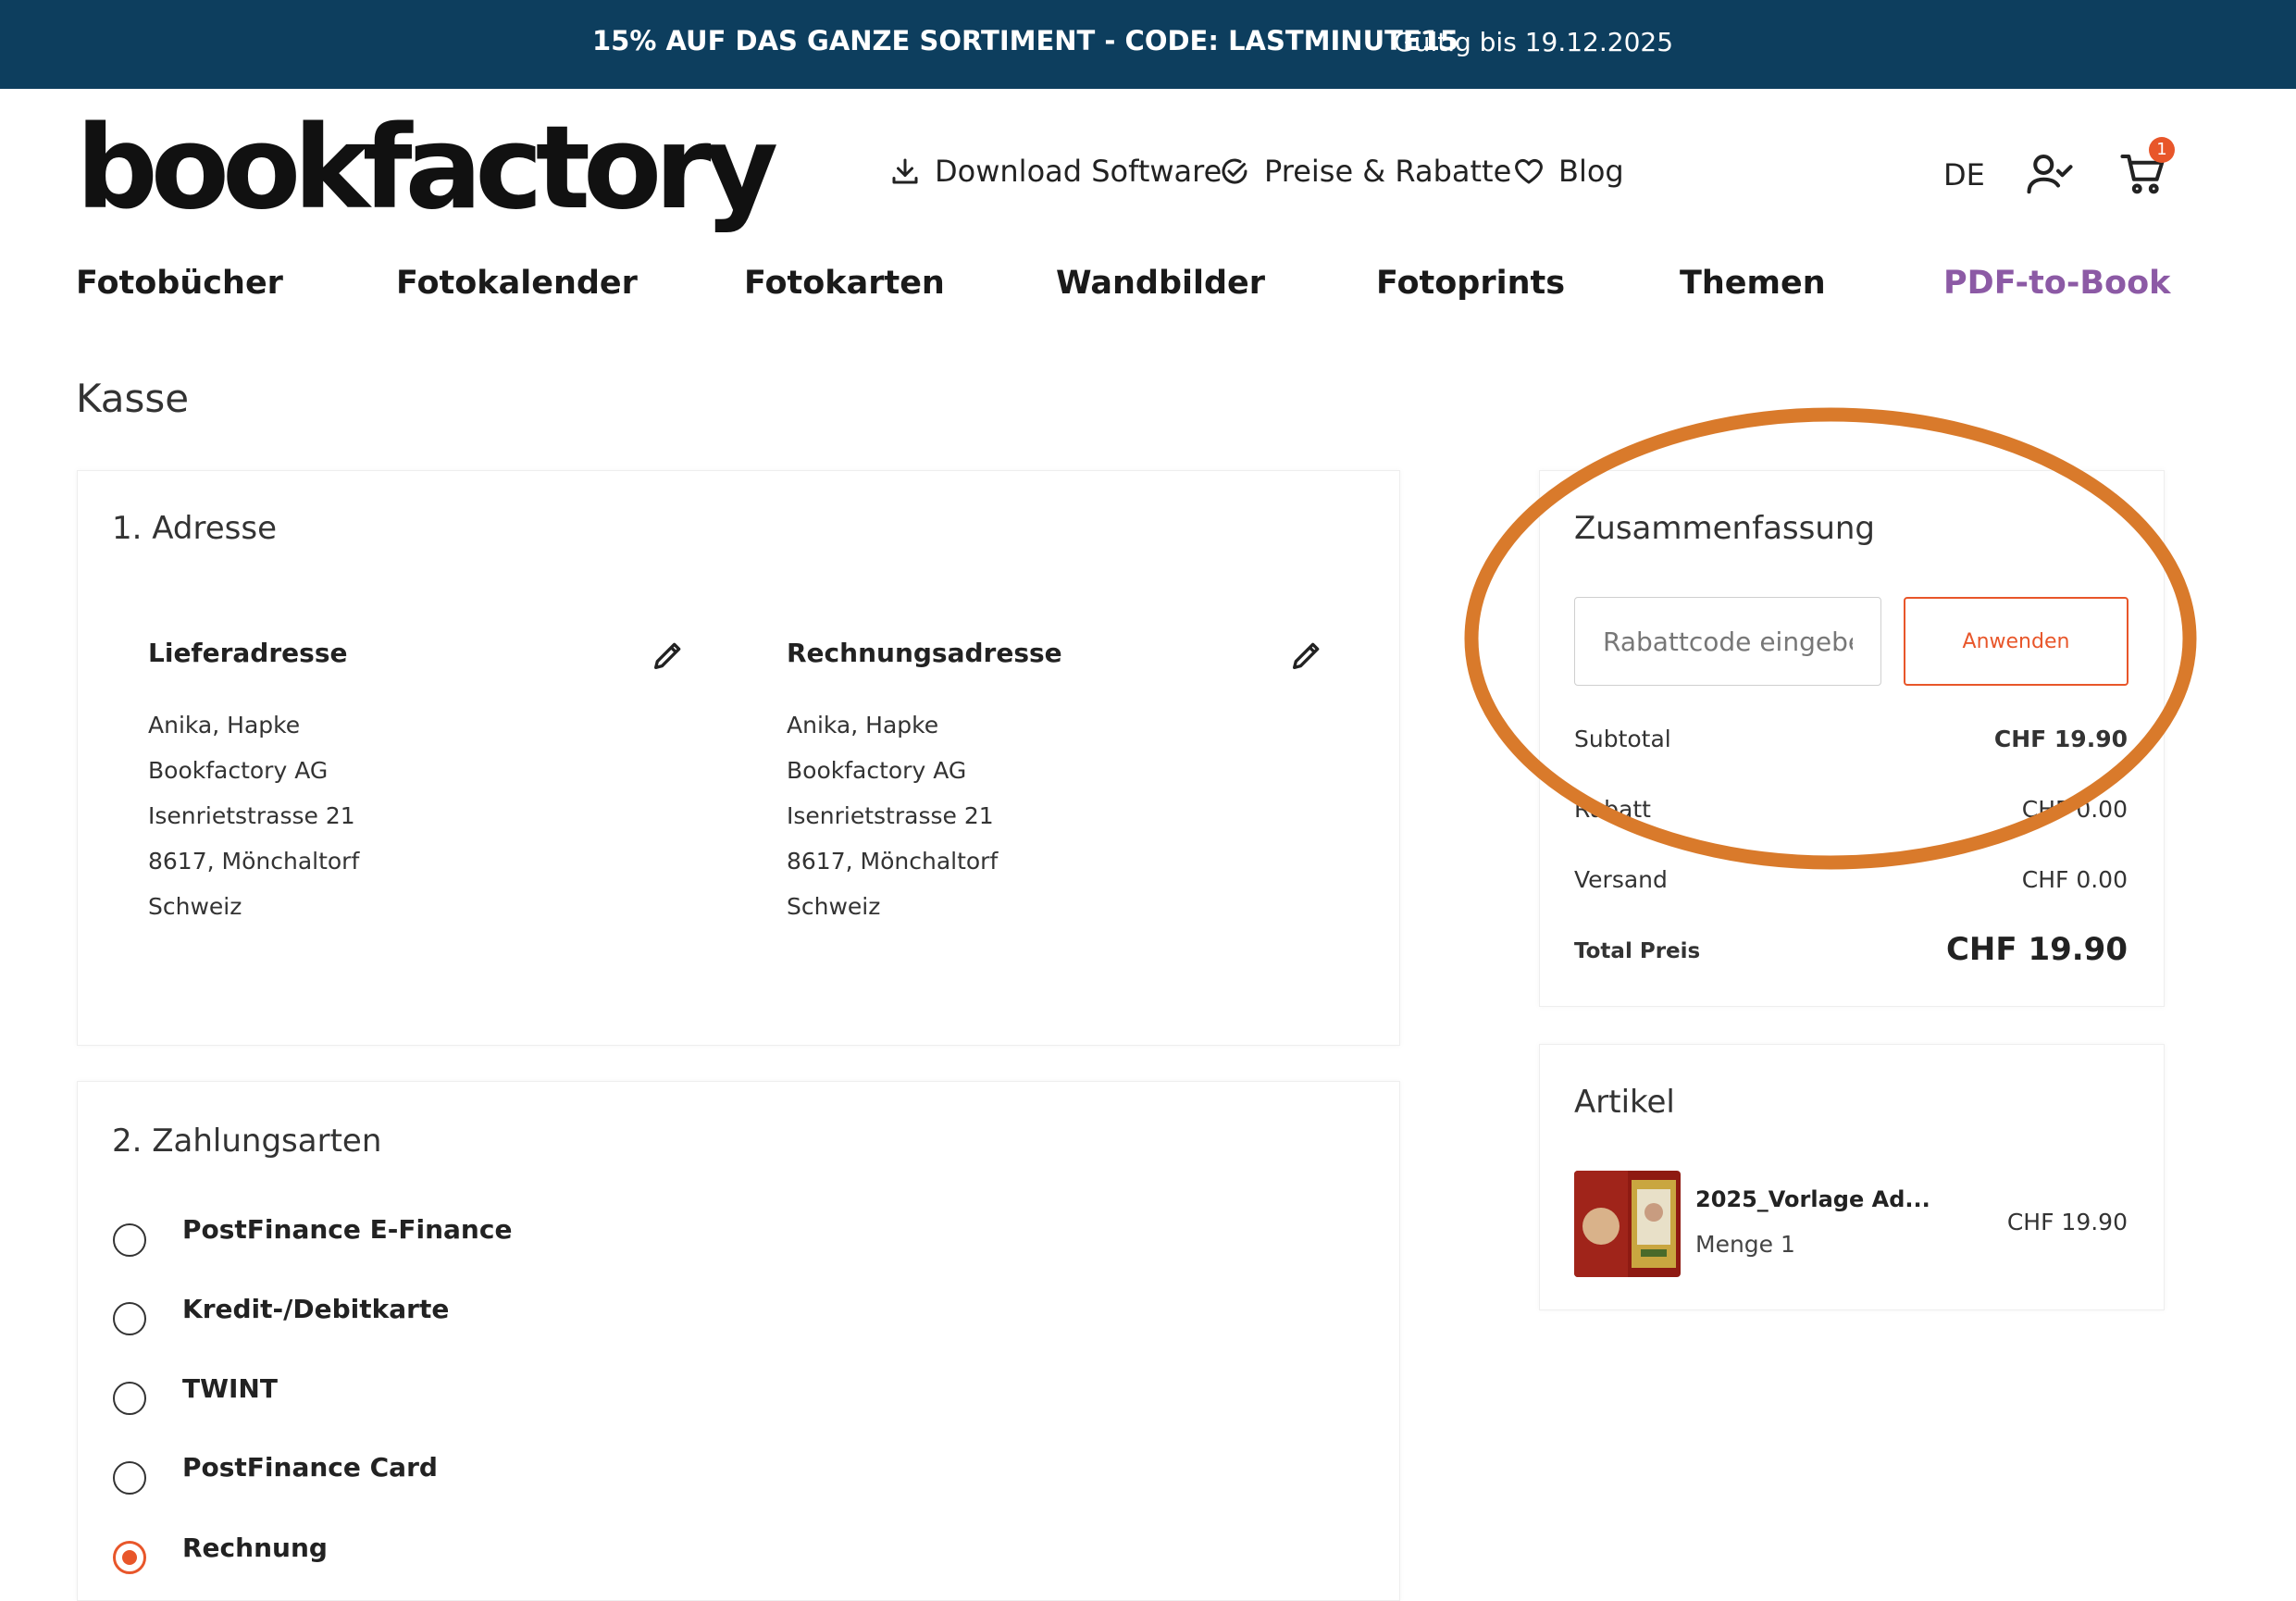 This screenshot has width=2296, height=1601. Describe the element at coordinates (255, 1548) in the screenshot. I see `payment-label-invoice: Rechnung` at that location.